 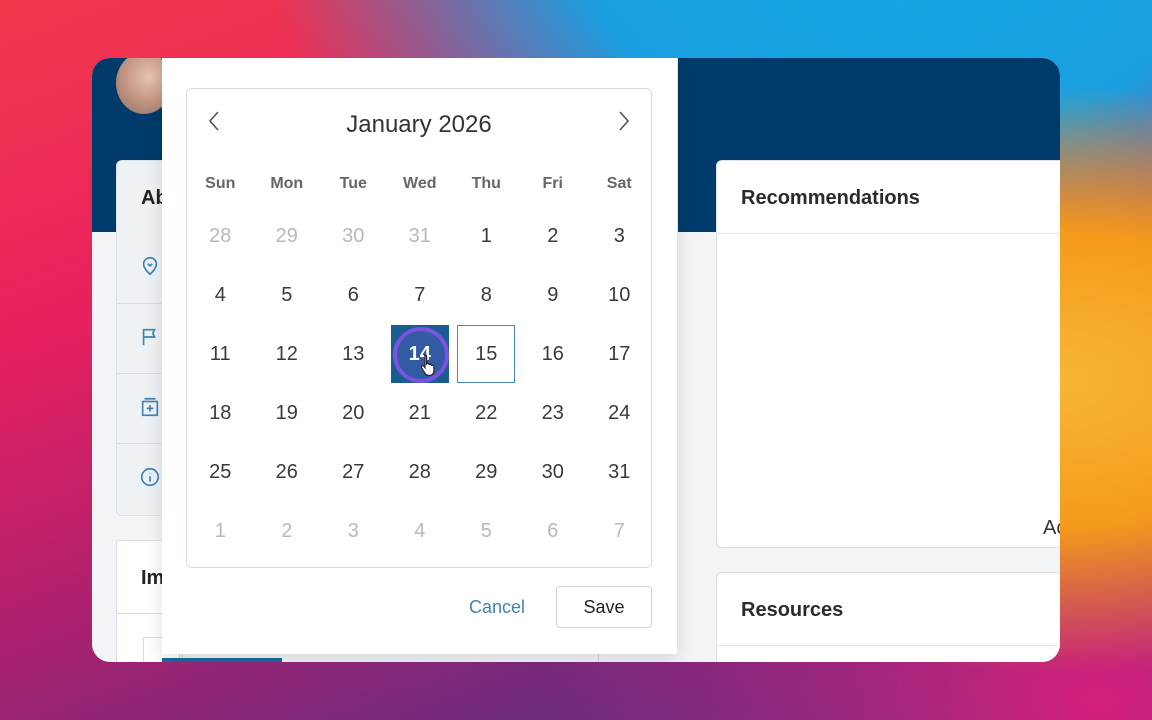 I want to click on day-cell: 21, so click(x=420, y=413).